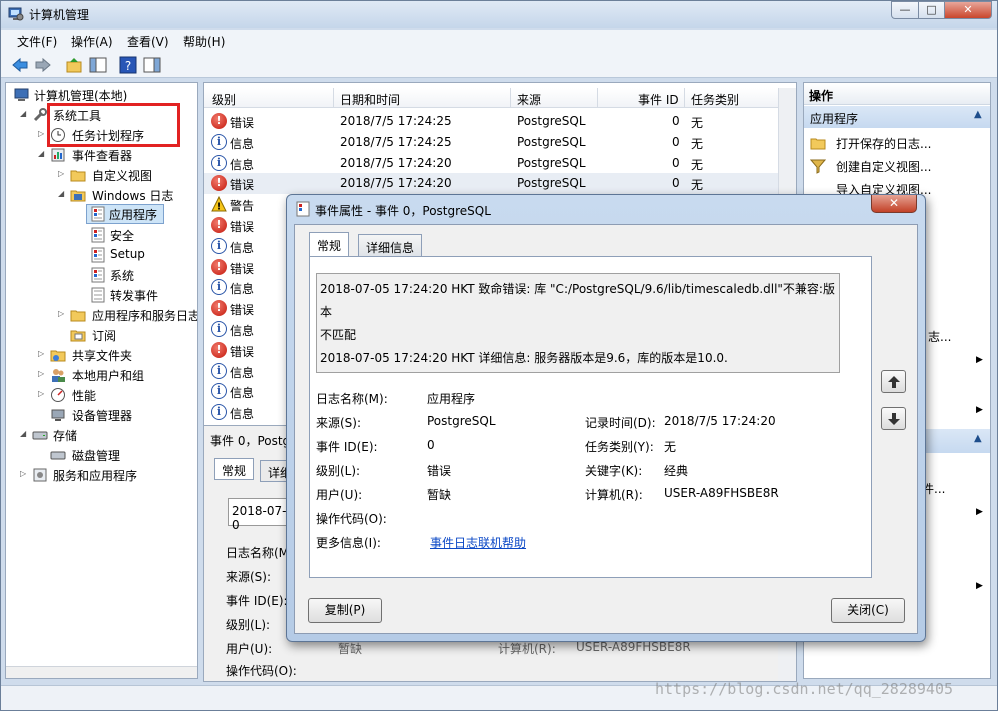  Describe the element at coordinates (478, 542) in the screenshot. I see `event-log-online-help-link: 事件日志联机帮助` at that location.